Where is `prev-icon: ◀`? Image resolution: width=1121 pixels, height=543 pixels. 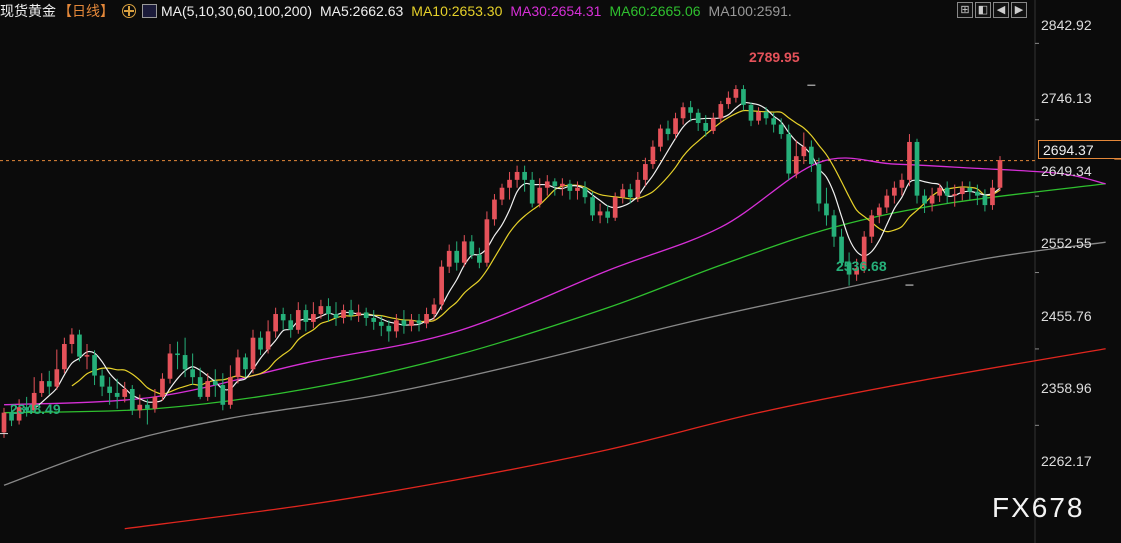
prev-icon: ◀ is located at coordinates (1001, 10).